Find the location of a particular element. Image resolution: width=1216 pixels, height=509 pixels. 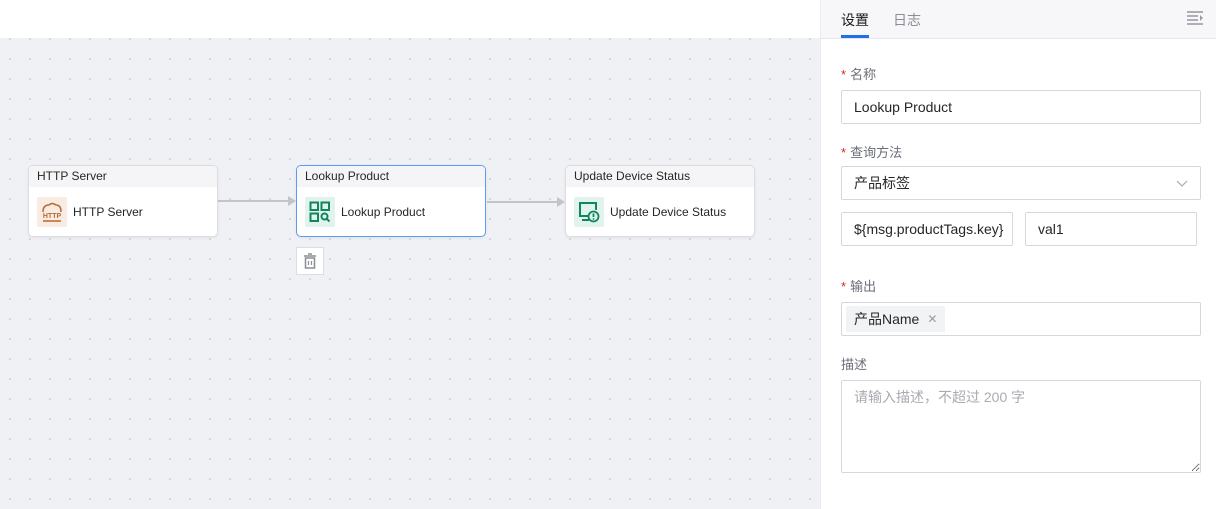

query-method-value: 产品标签 is located at coordinates (882, 183).